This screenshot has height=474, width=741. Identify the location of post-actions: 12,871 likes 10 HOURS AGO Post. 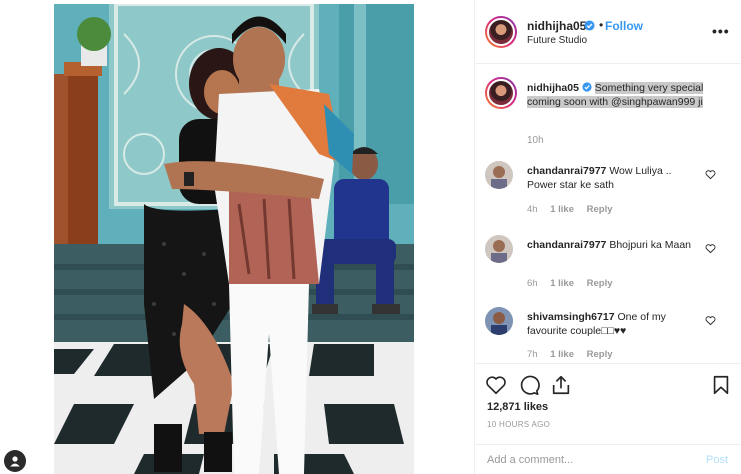
(608, 418).